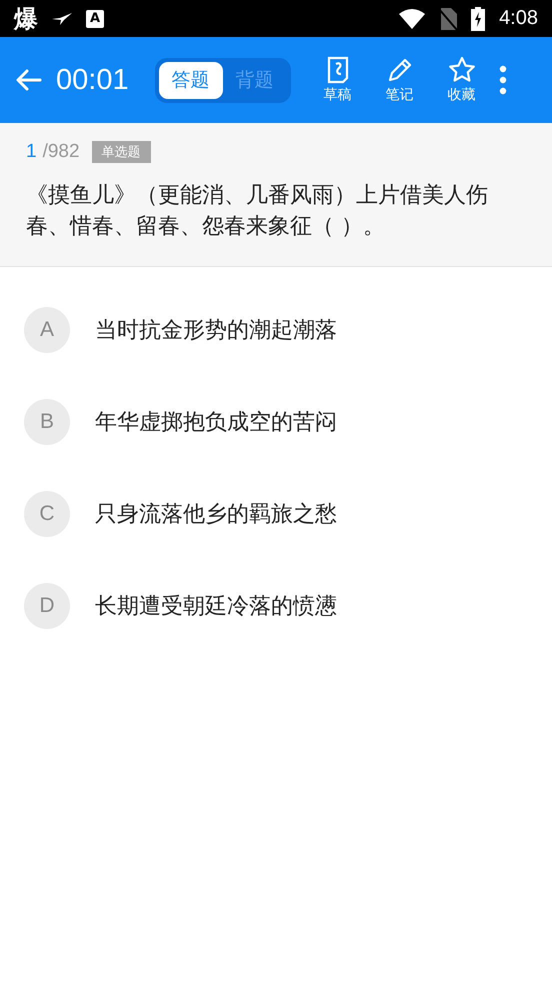 The width and height of the screenshot is (552, 983). I want to click on wifi-icon, so click(412, 18).